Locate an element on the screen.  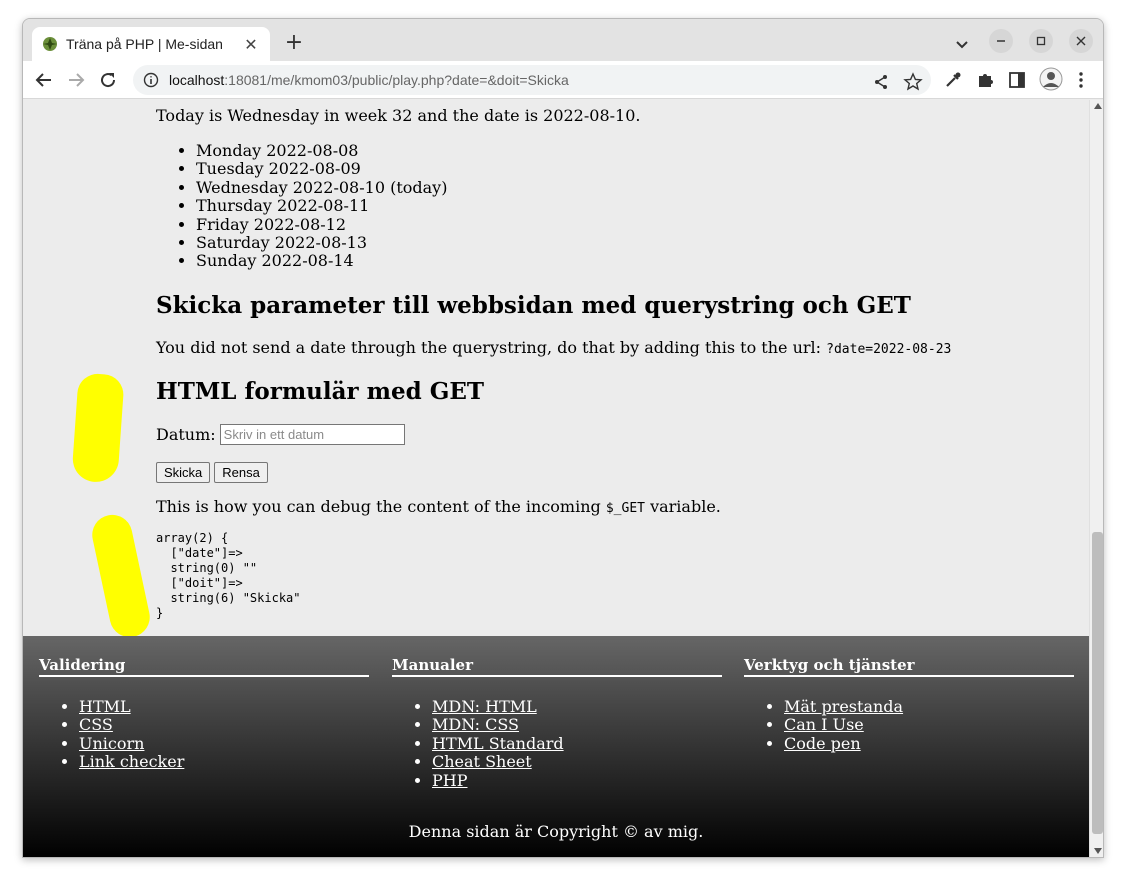
reload-icon is located at coordinates (108, 80).